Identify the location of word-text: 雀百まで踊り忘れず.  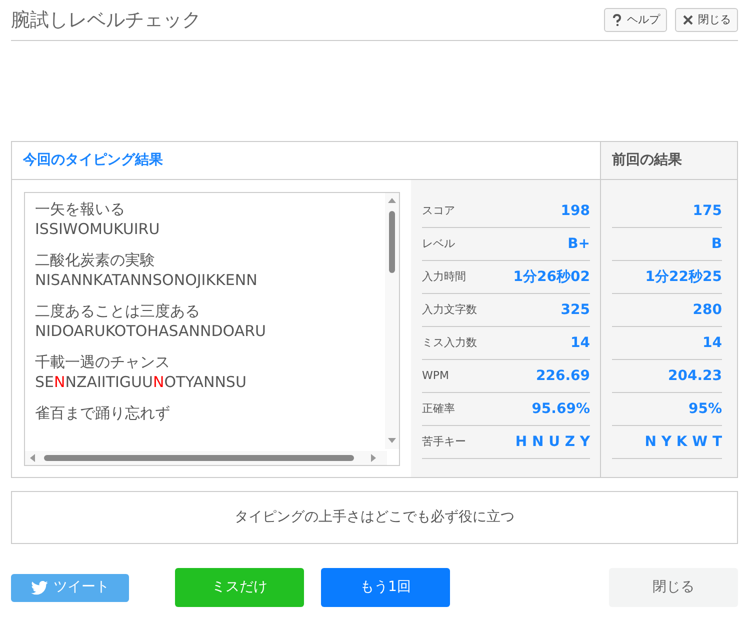
(103, 413).